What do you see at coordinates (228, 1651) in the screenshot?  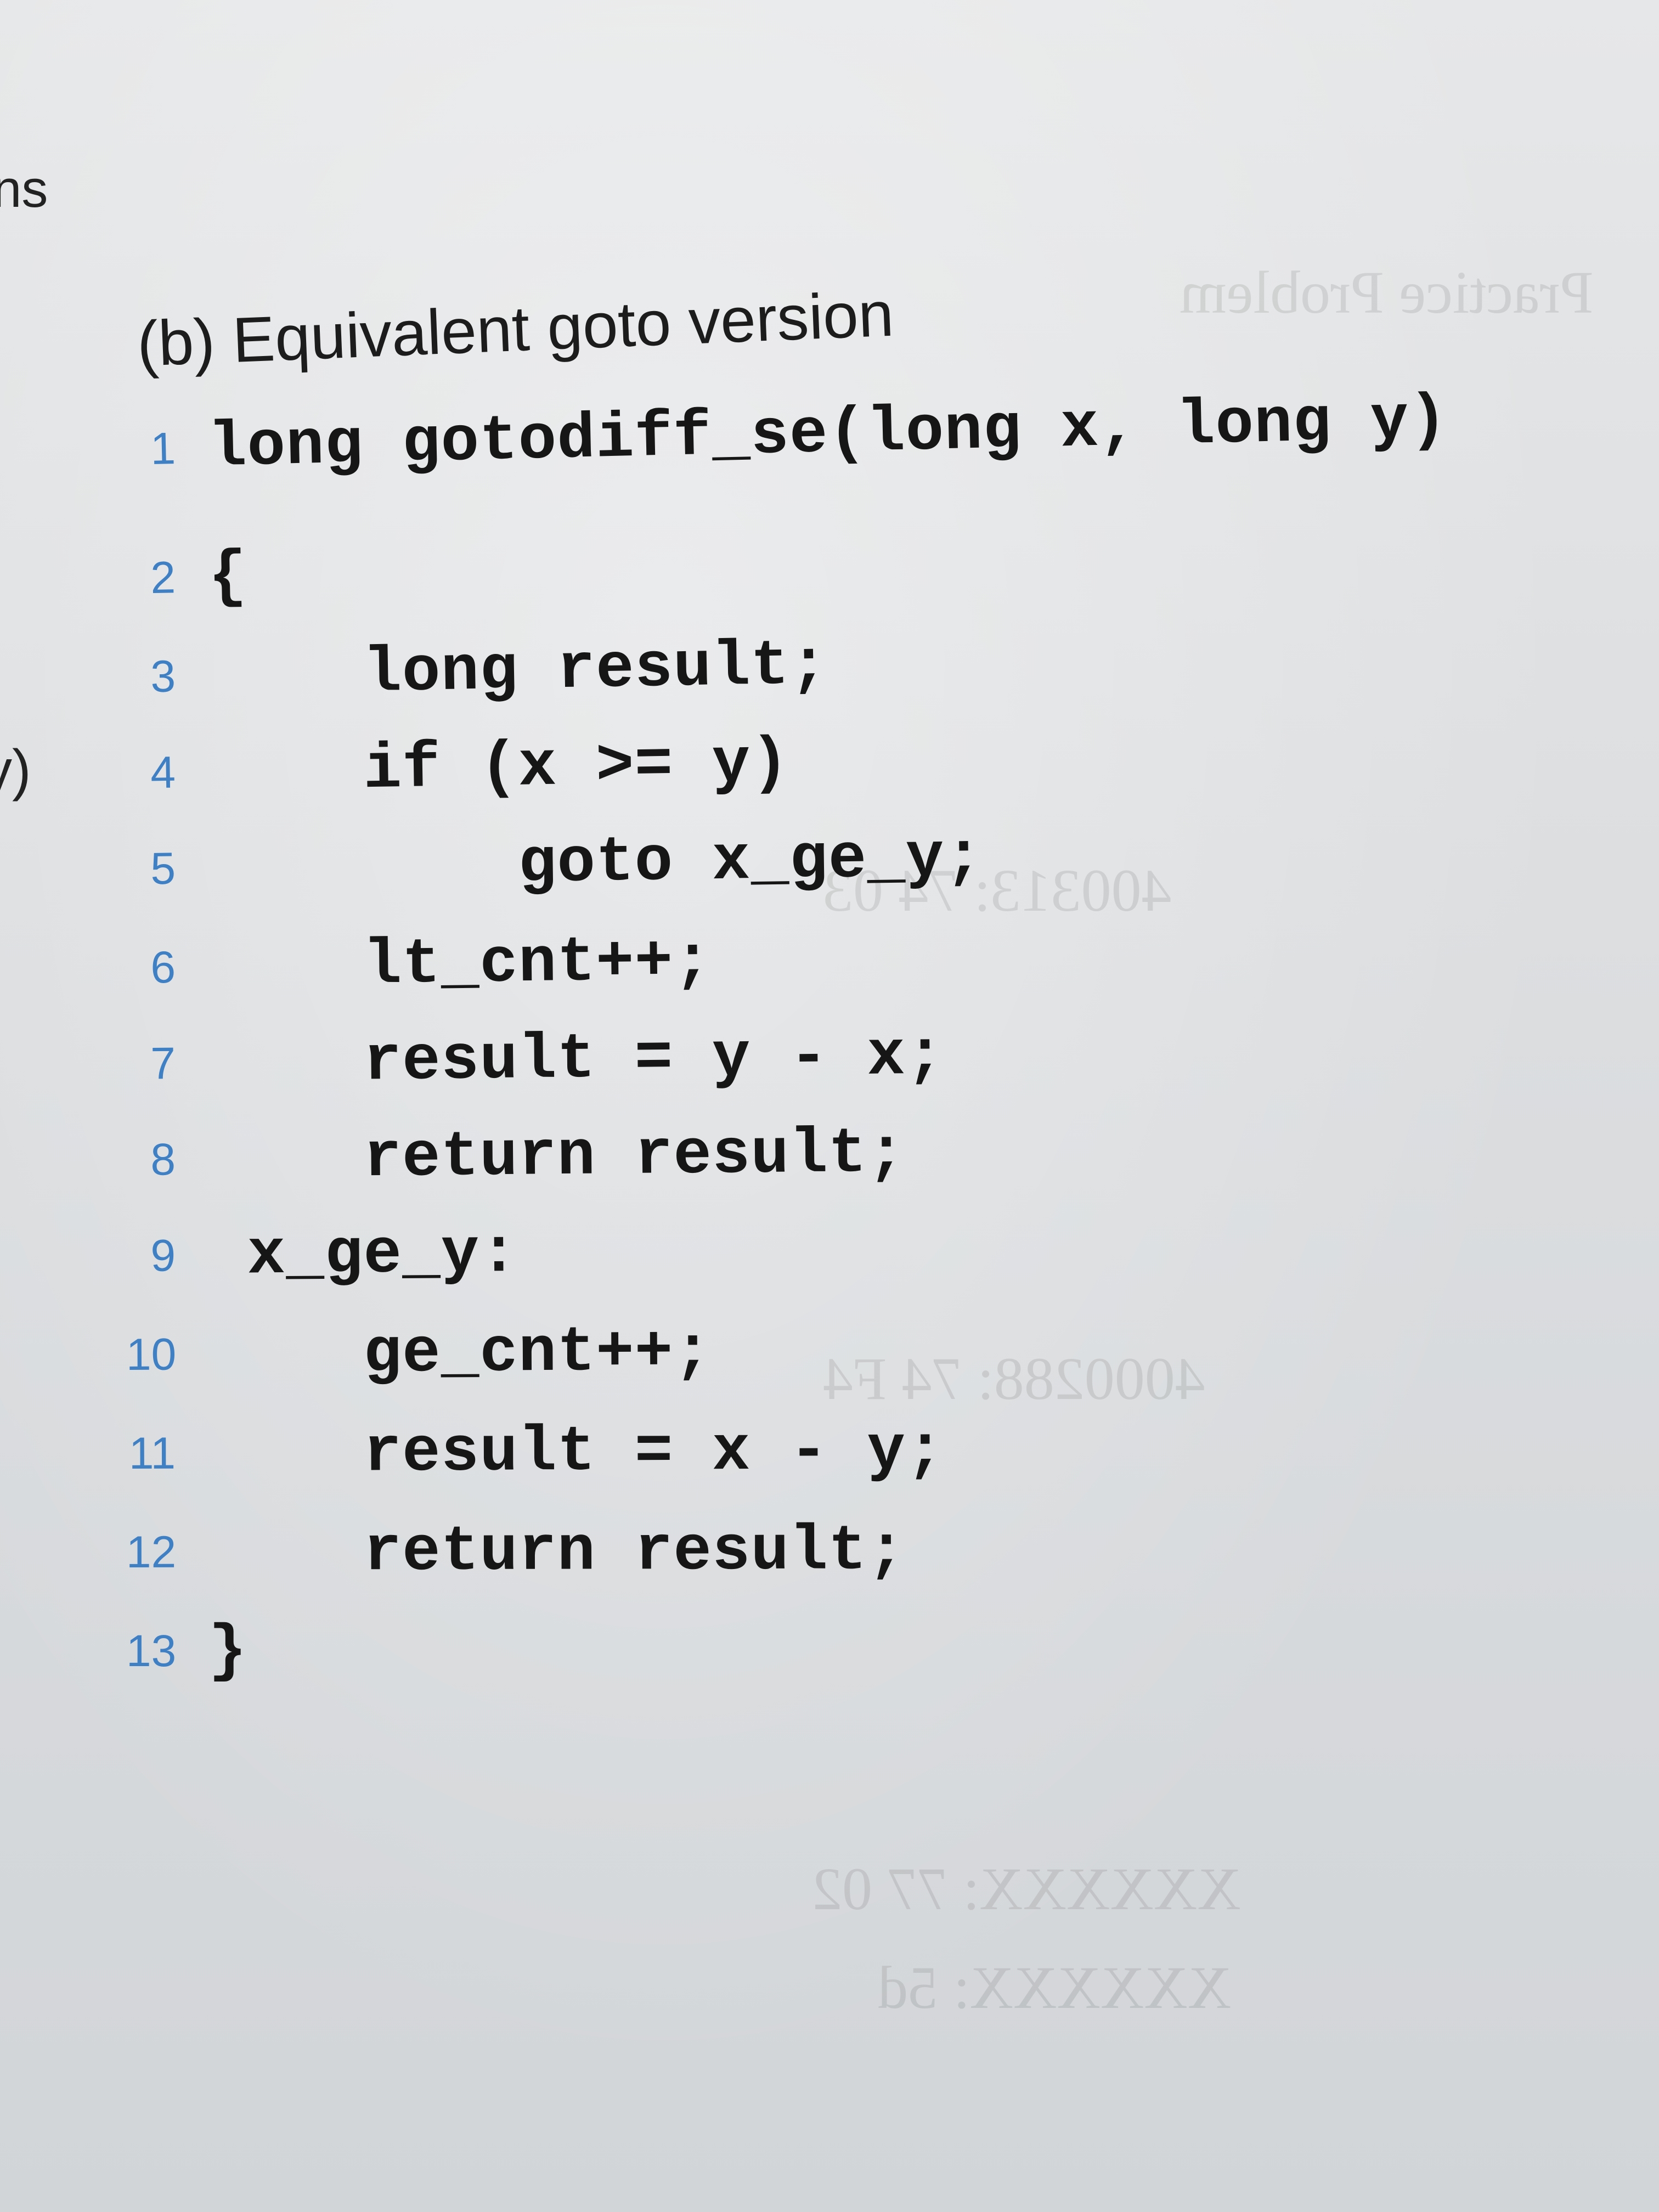 I see `code-text: }` at bounding box center [228, 1651].